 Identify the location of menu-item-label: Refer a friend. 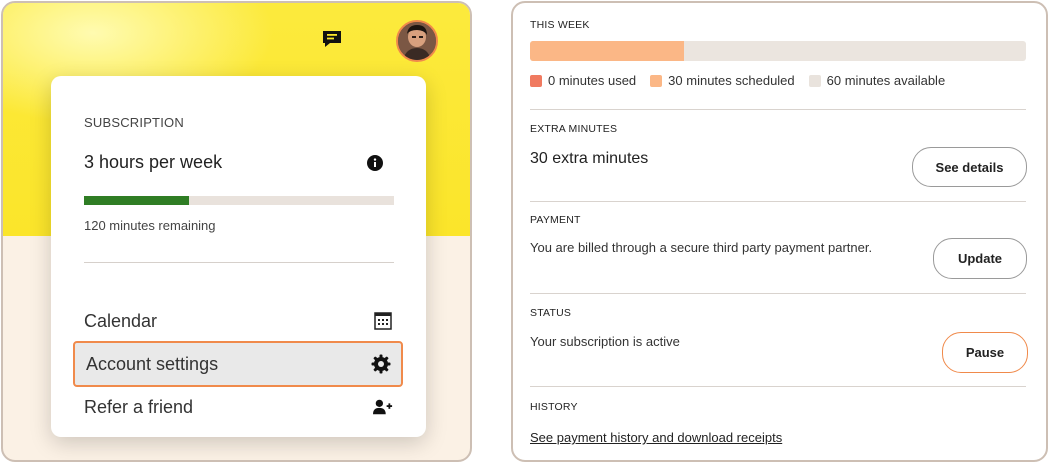
(139, 406).